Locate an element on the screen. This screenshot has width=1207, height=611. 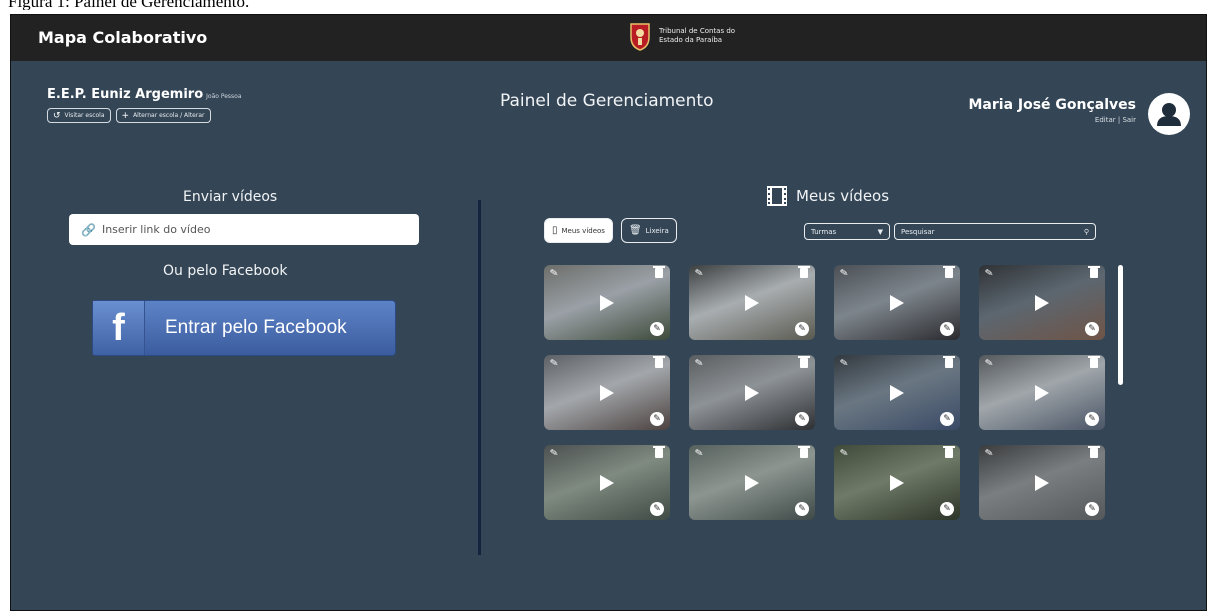
page-title: Painel de Gerenciamento is located at coordinates (607, 101).